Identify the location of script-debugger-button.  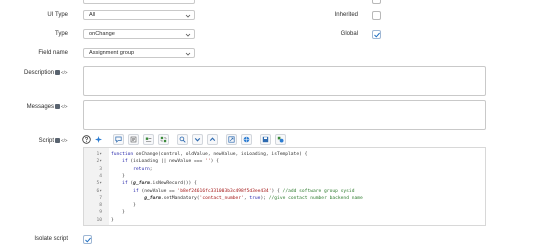
(246, 139).